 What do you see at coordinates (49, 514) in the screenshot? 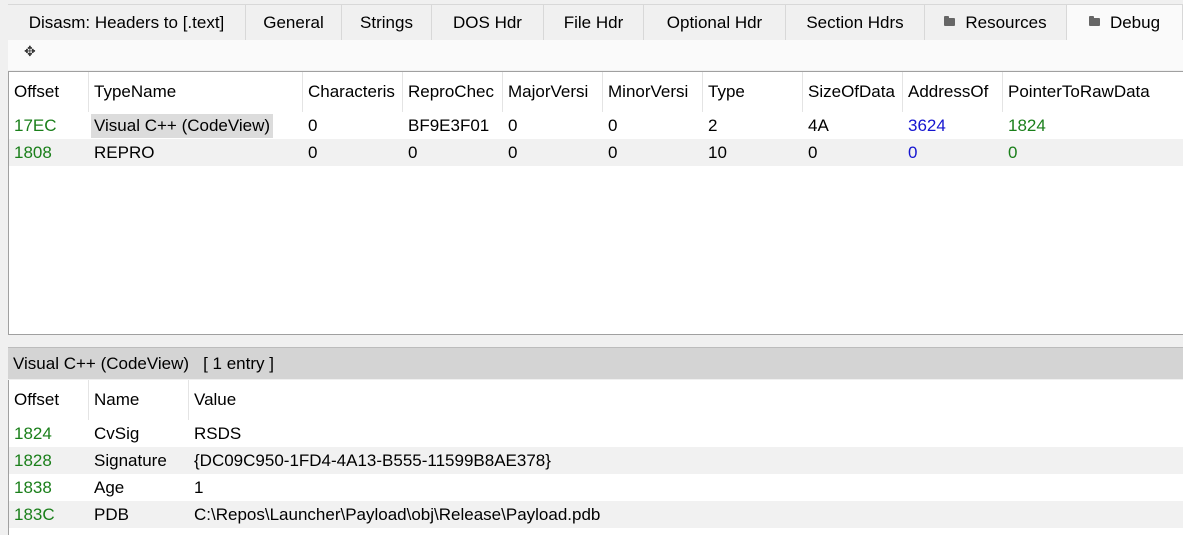
I see `cell-offset: 183C` at bounding box center [49, 514].